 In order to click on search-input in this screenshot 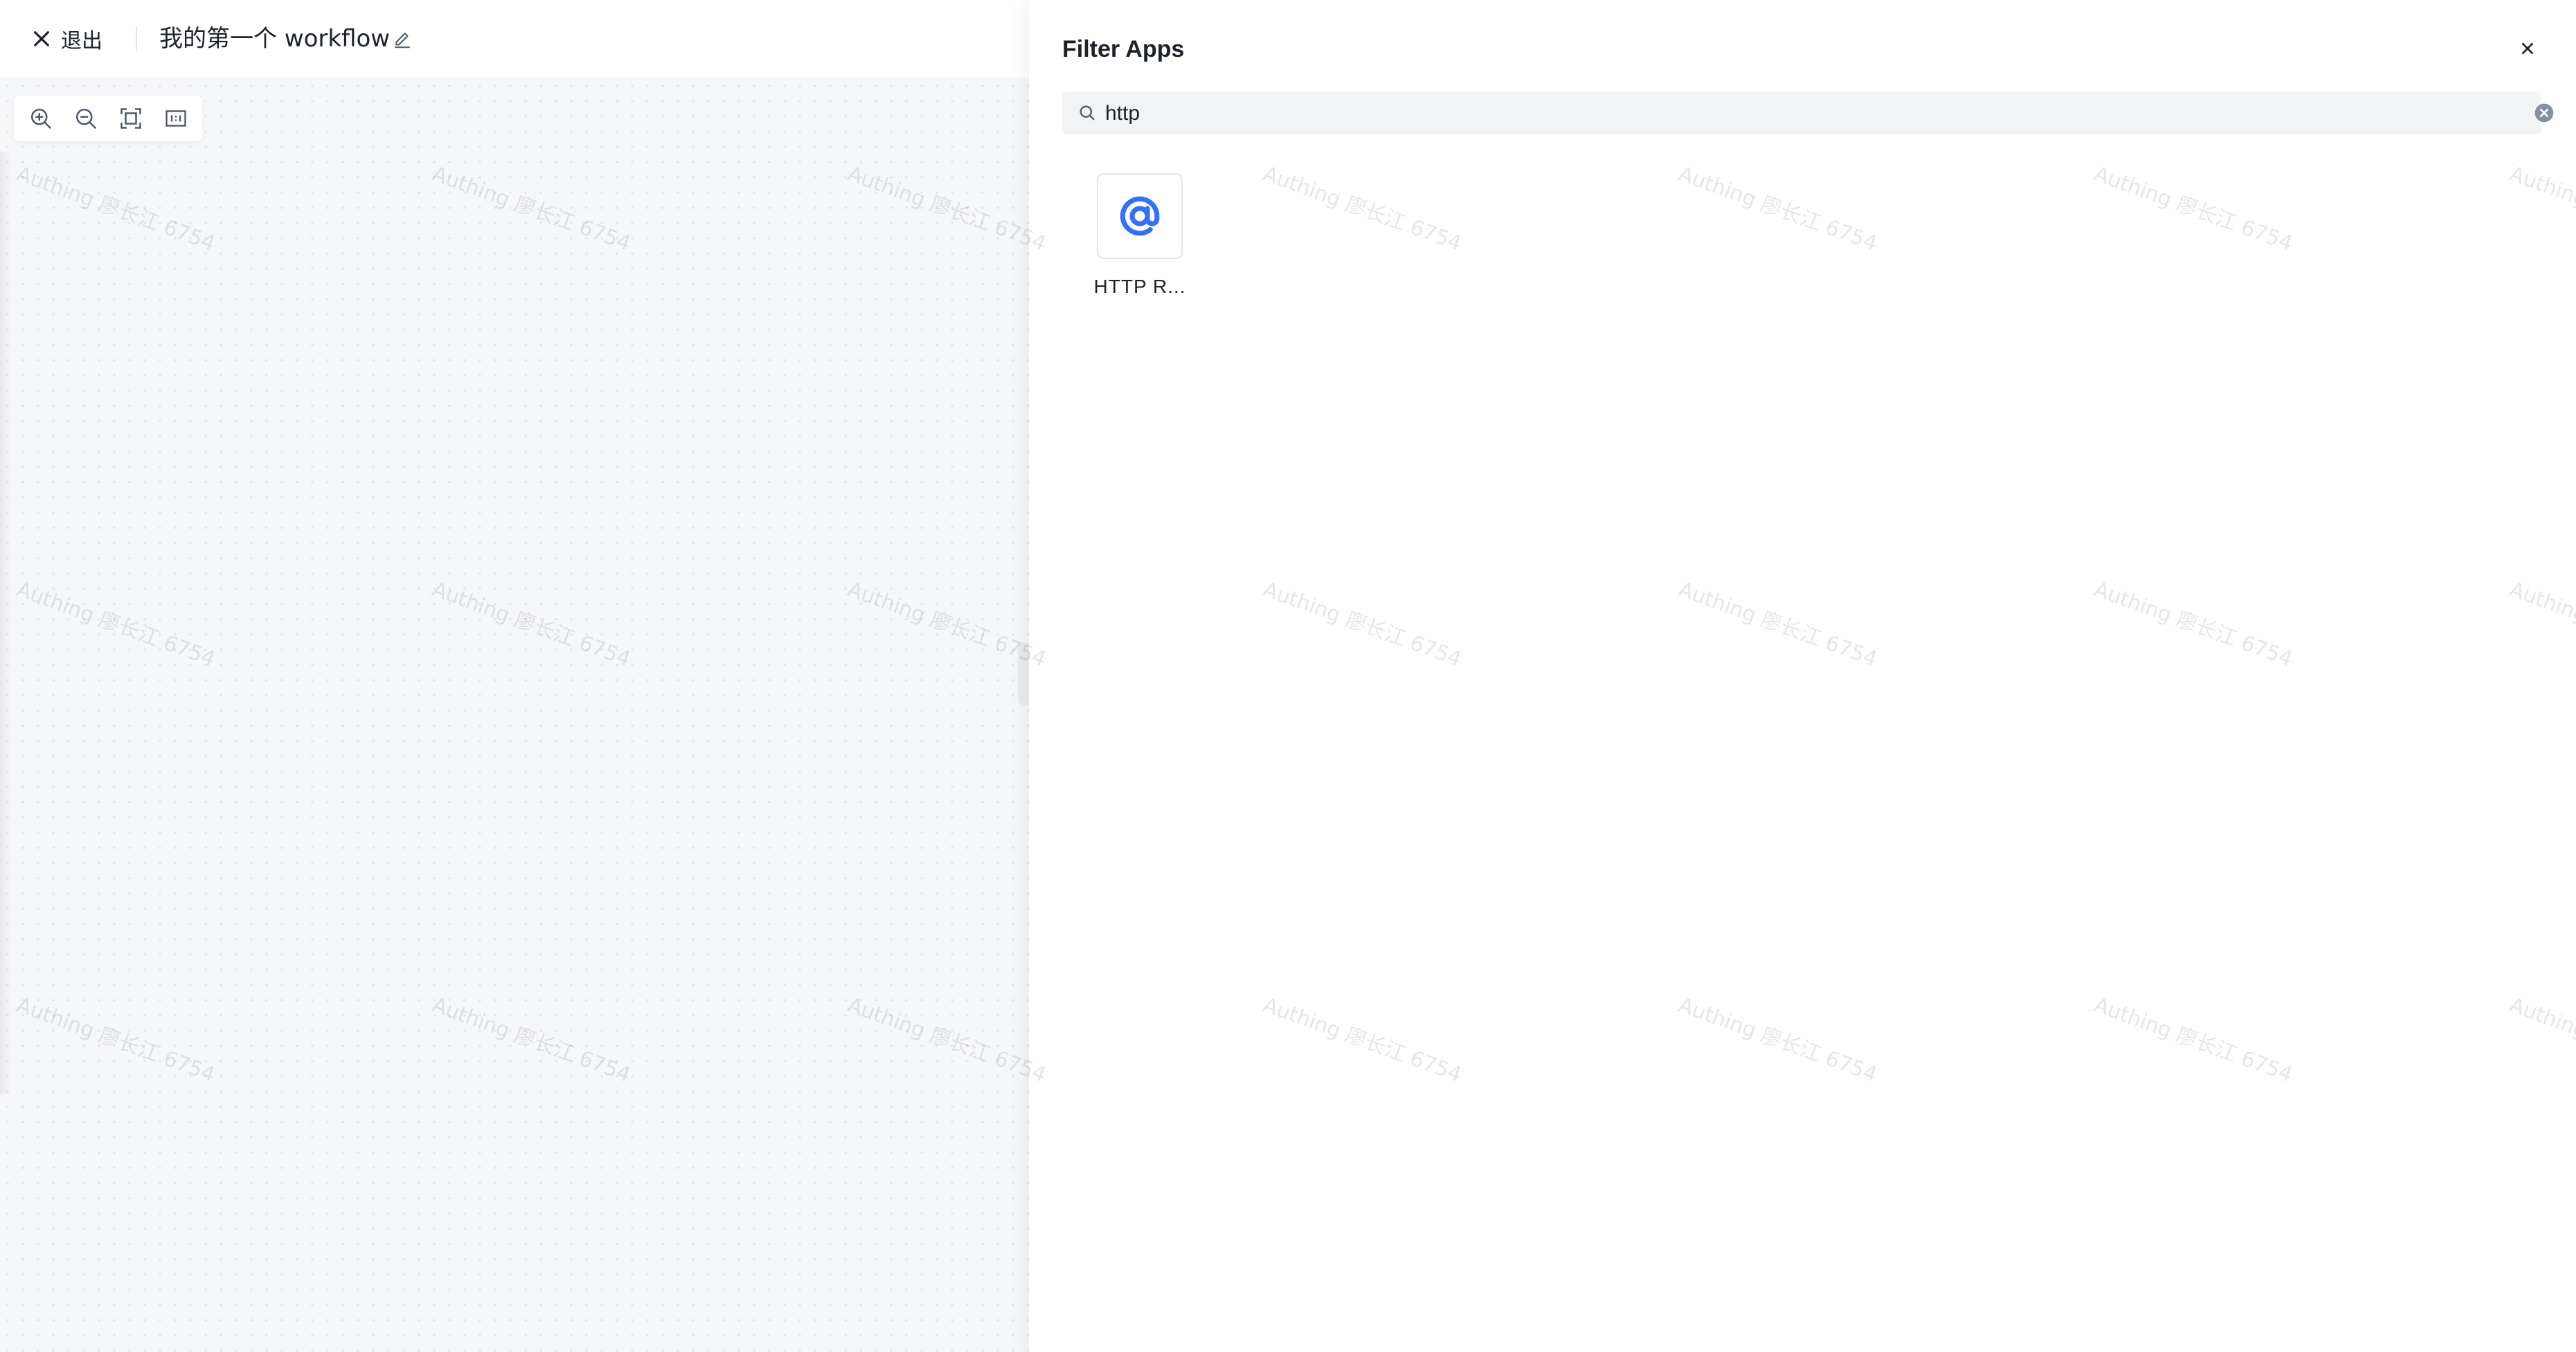, I will do `click(1791, 113)`.